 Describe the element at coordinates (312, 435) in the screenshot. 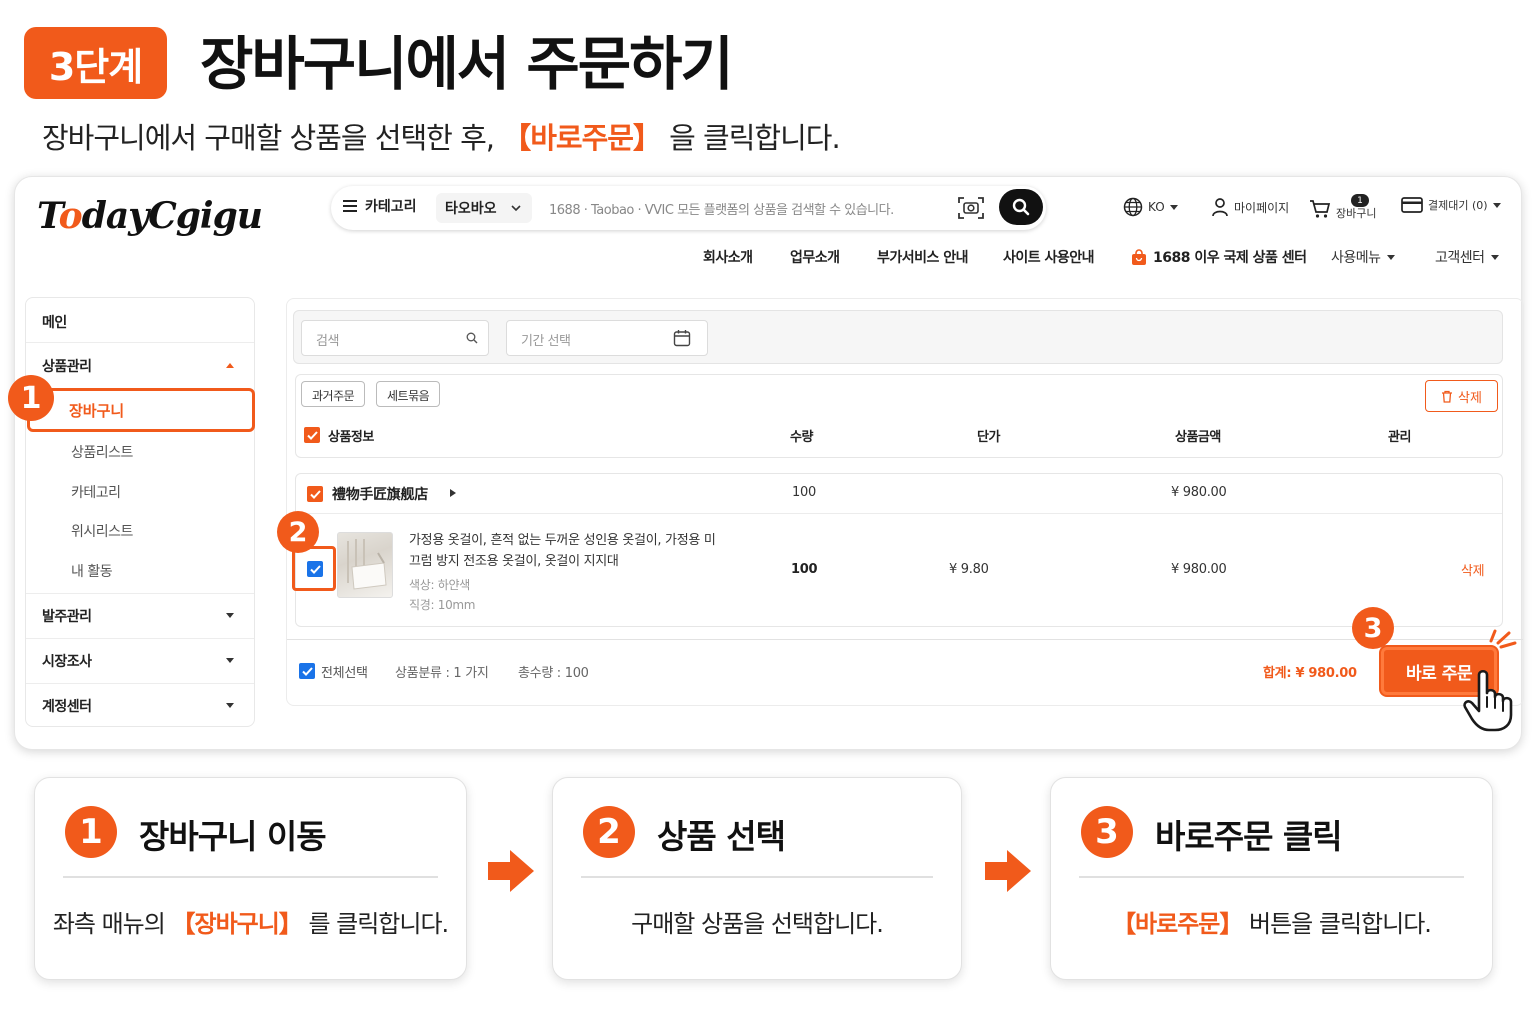

I see `select-all-header-checkbox` at that location.